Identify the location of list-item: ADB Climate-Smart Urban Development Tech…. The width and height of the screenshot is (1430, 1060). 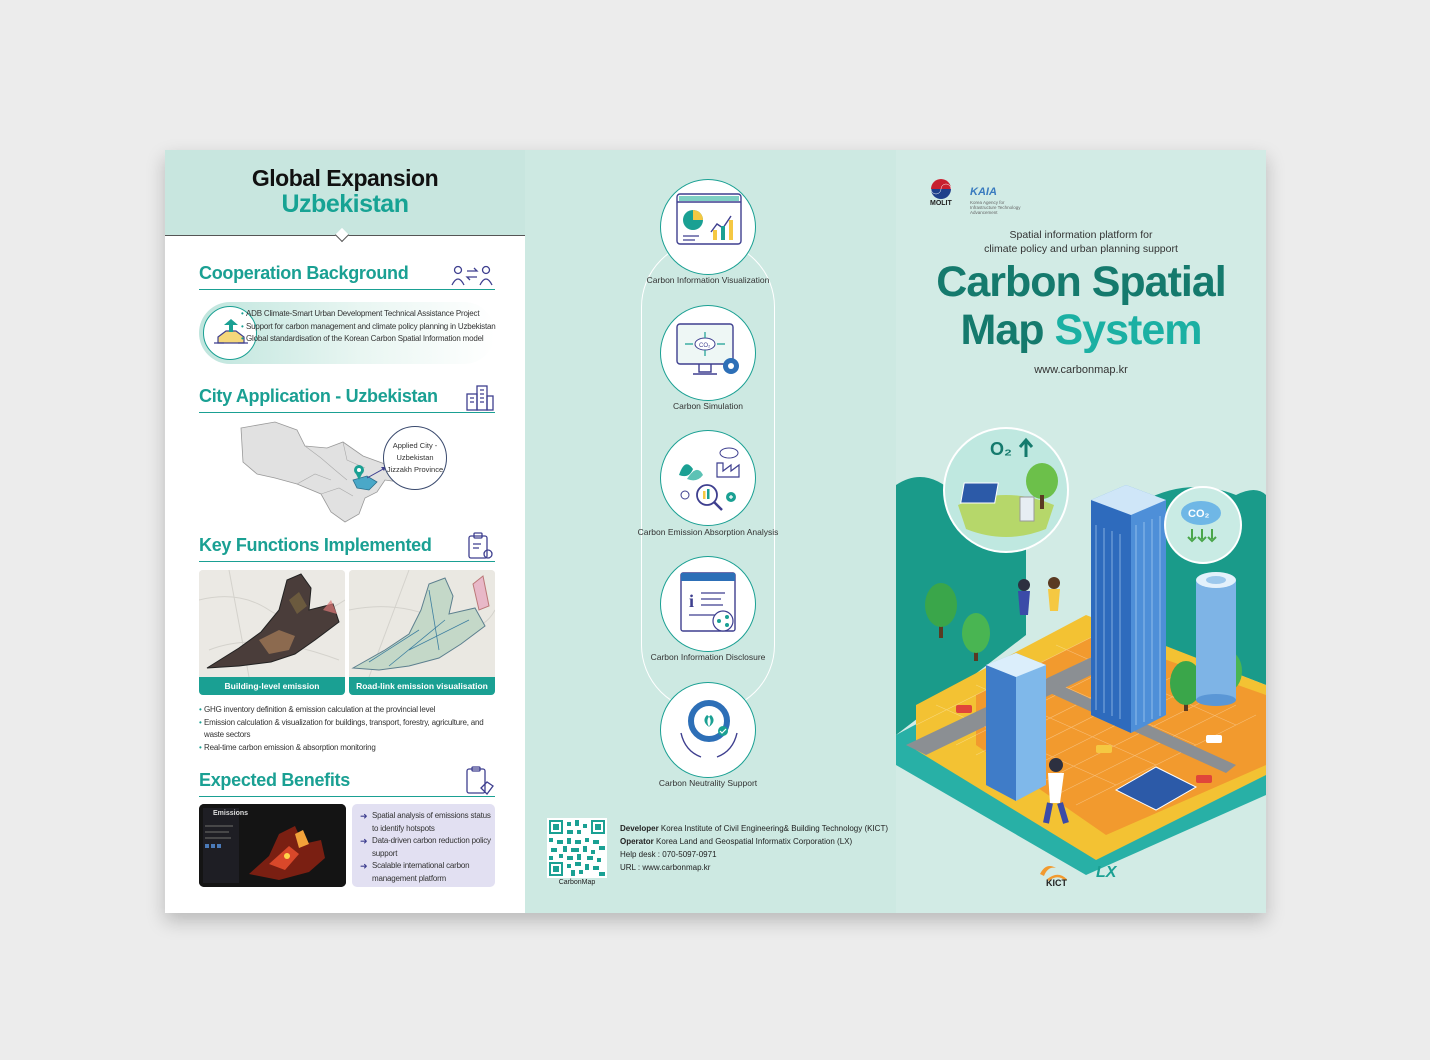
(372, 314).